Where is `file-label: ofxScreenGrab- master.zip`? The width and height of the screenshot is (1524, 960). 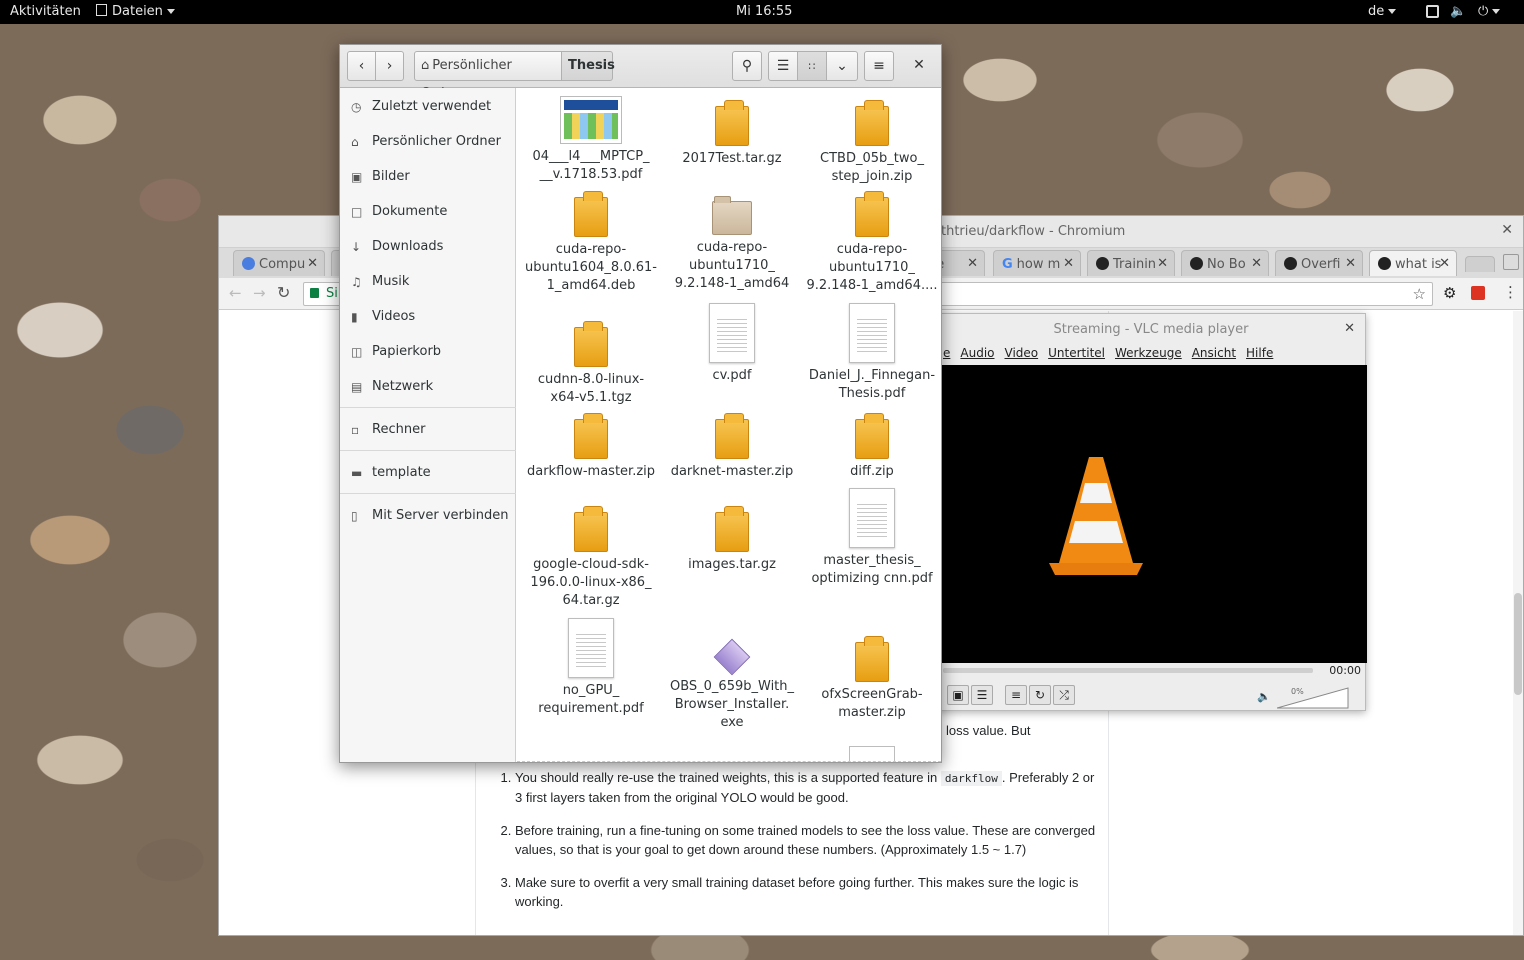 file-label: ofxScreenGrab- master.zip is located at coordinates (872, 703).